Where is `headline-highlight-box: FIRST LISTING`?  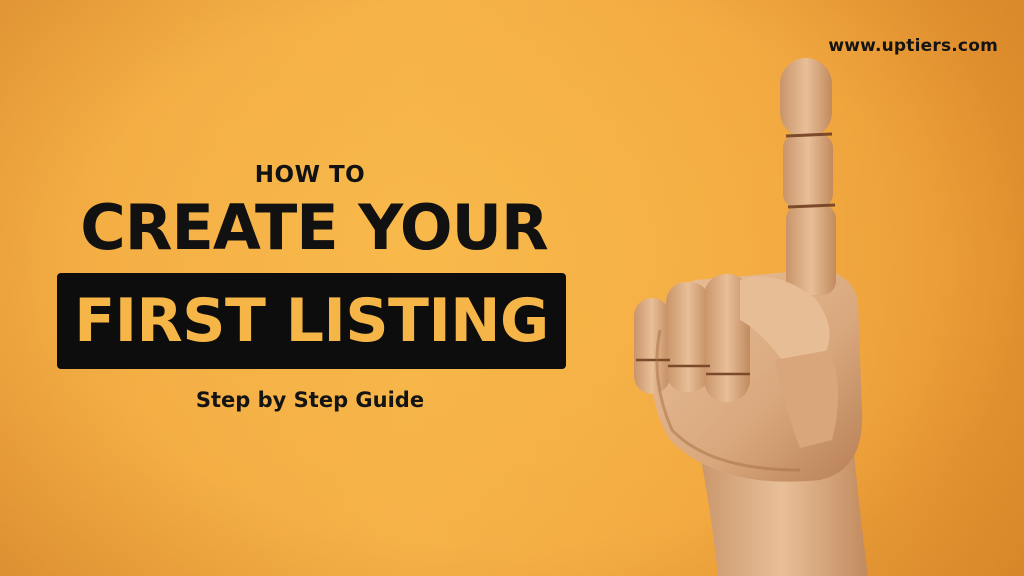
headline-highlight-box: FIRST LISTING is located at coordinates (311, 321).